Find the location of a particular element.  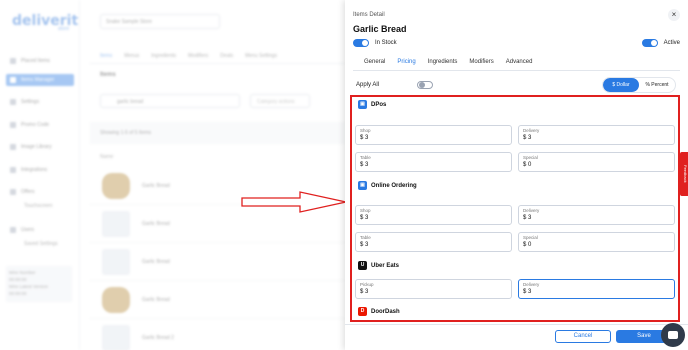

online-ordering-icon: ▣ is located at coordinates (362, 185).